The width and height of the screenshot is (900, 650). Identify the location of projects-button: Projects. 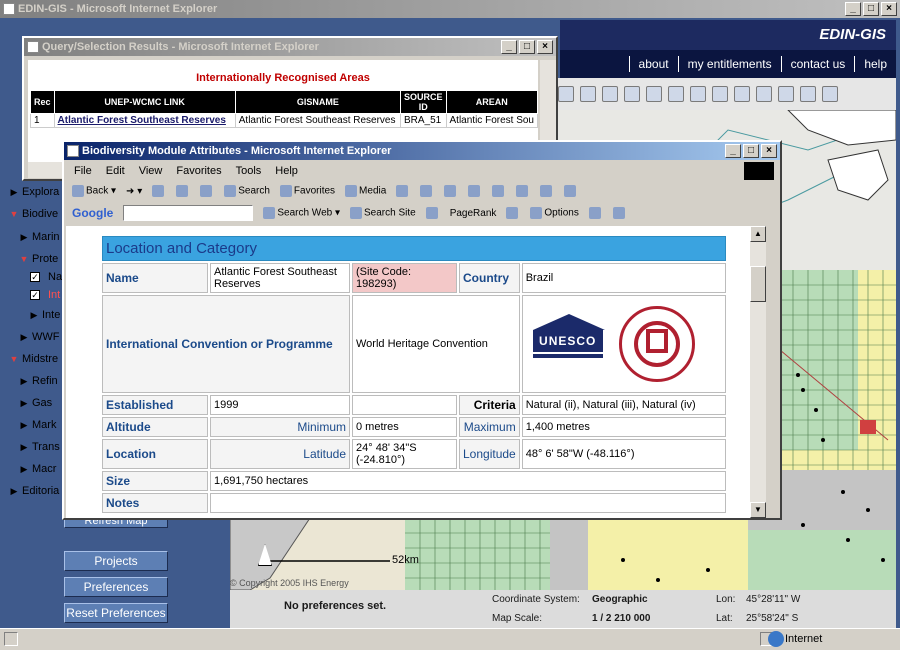
(116, 561).